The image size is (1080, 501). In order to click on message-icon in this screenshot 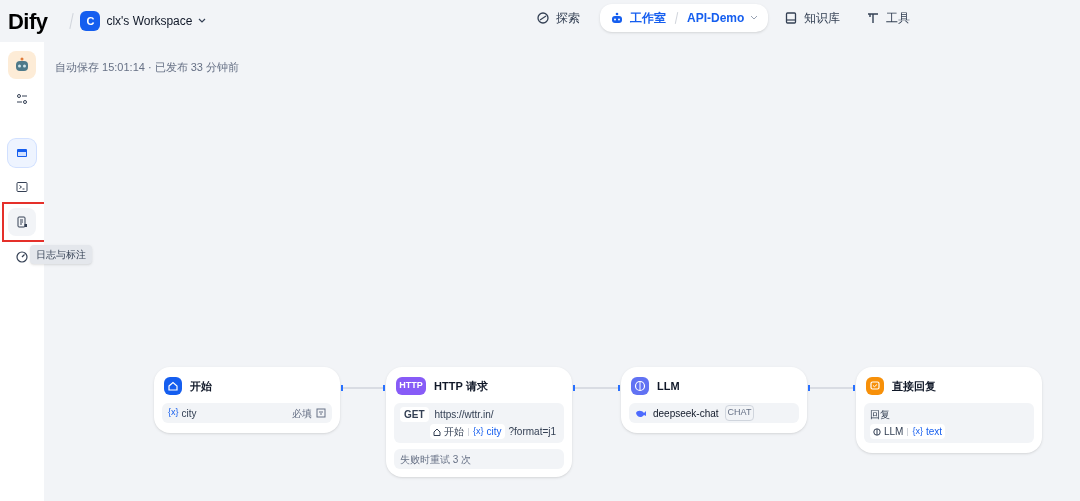, I will do `click(875, 386)`.